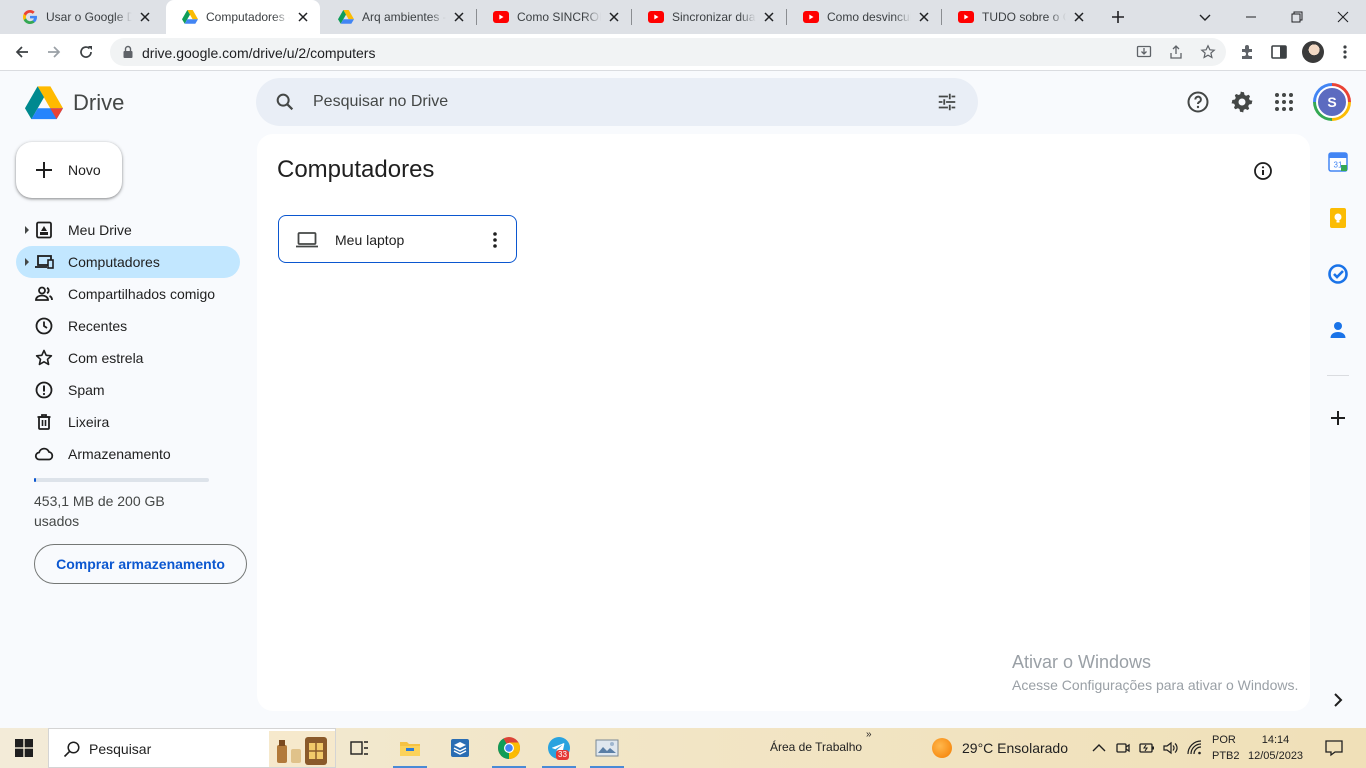  I want to click on install-app-icon, so click(1144, 52).